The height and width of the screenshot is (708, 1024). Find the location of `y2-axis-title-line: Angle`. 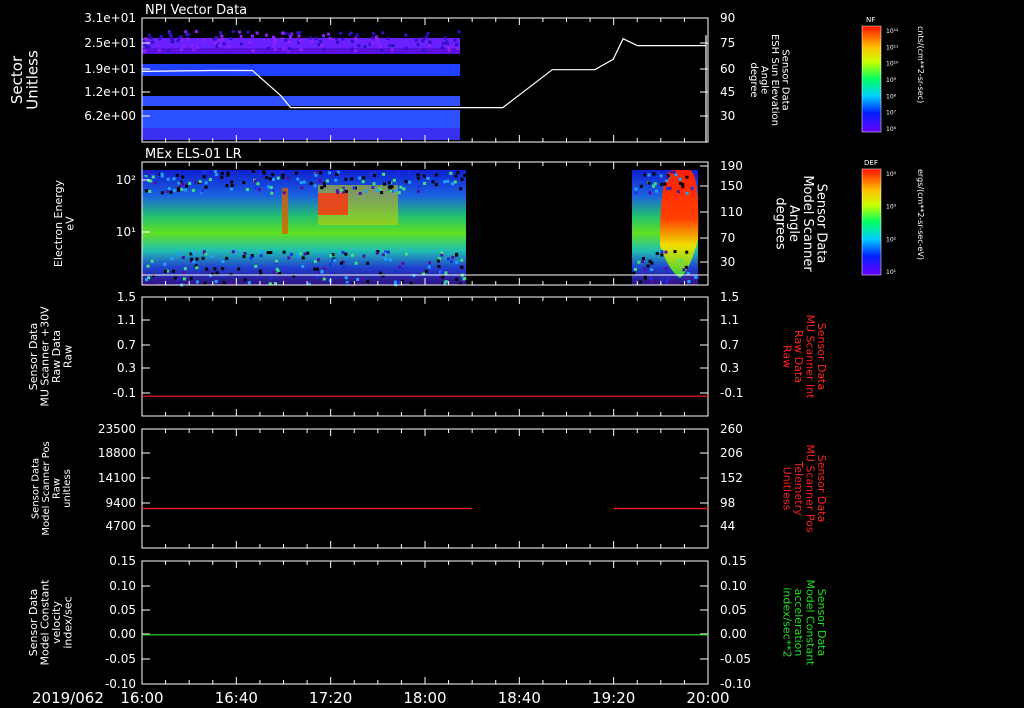

y2-axis-title-line: Angle is located at coordinates (764, 80).